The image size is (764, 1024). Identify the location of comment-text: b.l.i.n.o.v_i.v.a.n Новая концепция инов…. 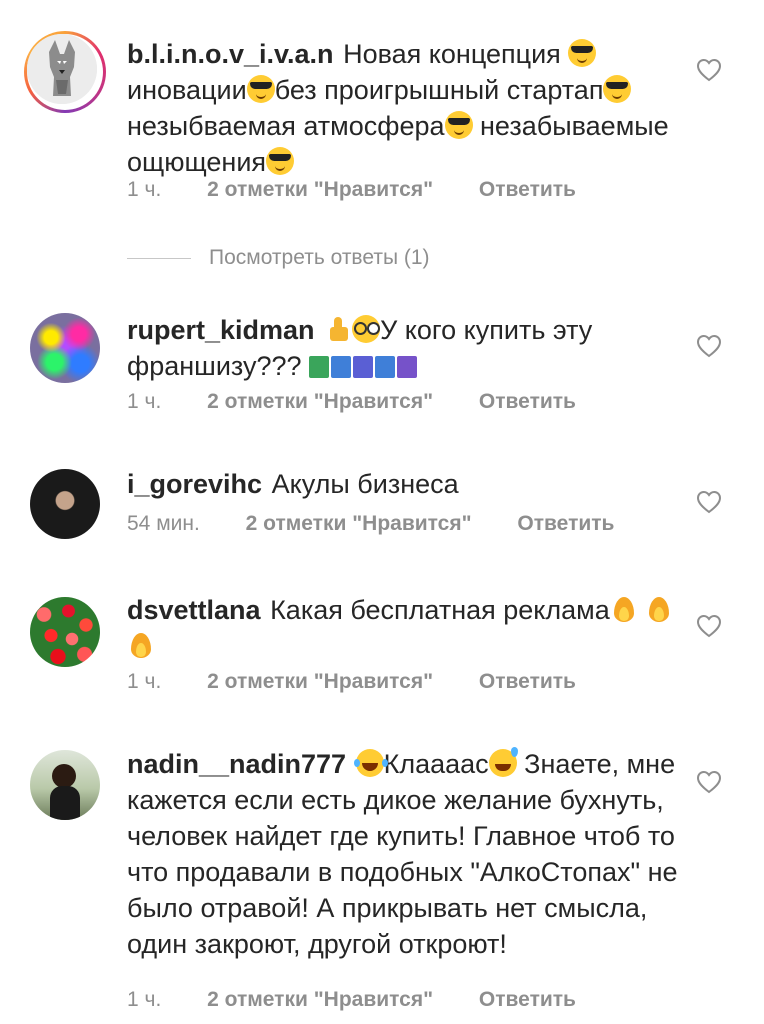
(407, 108).